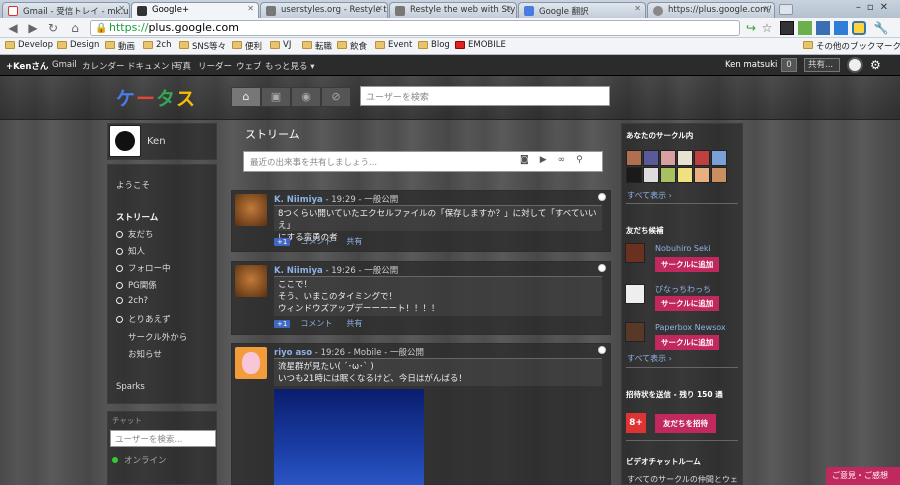  I want to click on bookmark-2ch: 2ch, so click(157, 45).